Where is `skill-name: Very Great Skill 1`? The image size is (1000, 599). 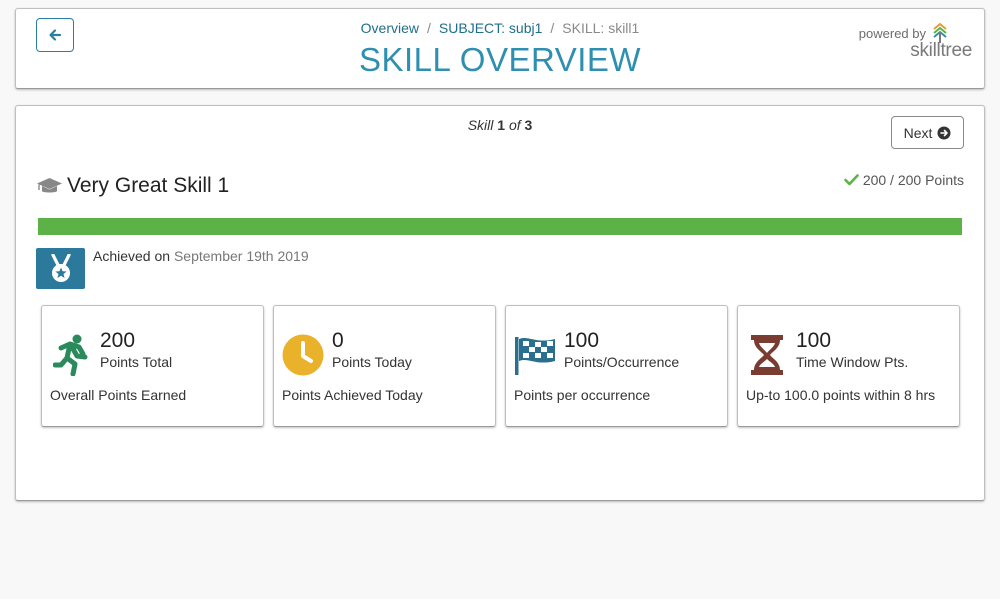
skill-name: Very Great Skill 1 is located at coordinates (148, 185).